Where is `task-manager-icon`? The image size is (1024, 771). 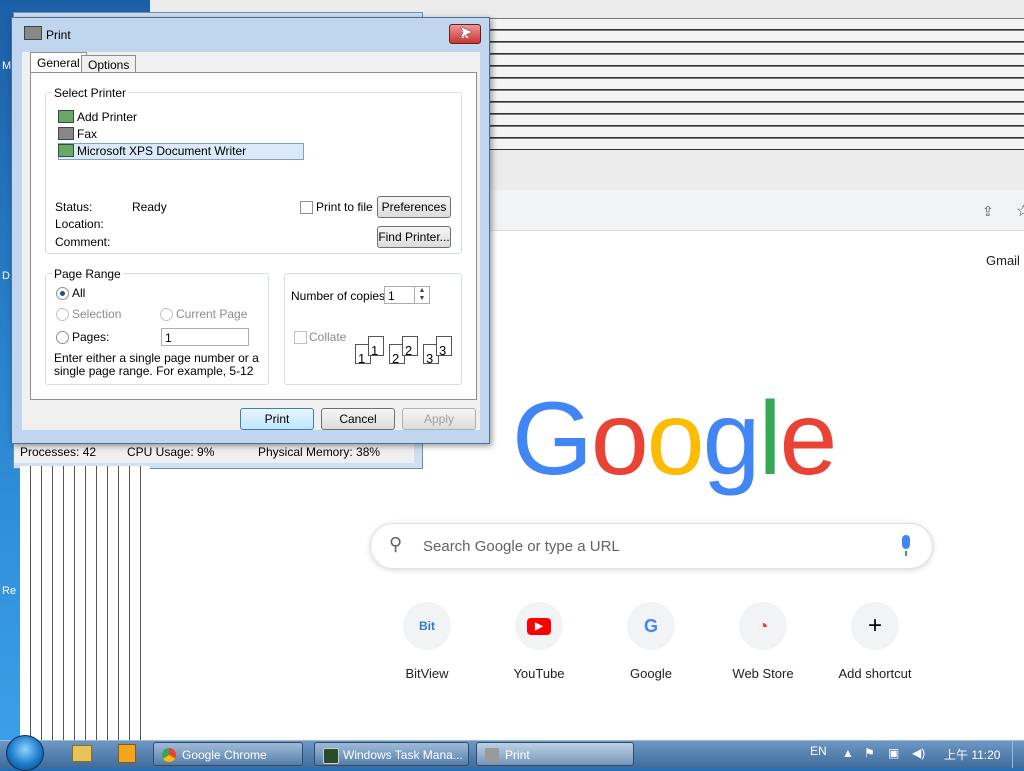
task-manager-icon is located at coordinates (331, 756).